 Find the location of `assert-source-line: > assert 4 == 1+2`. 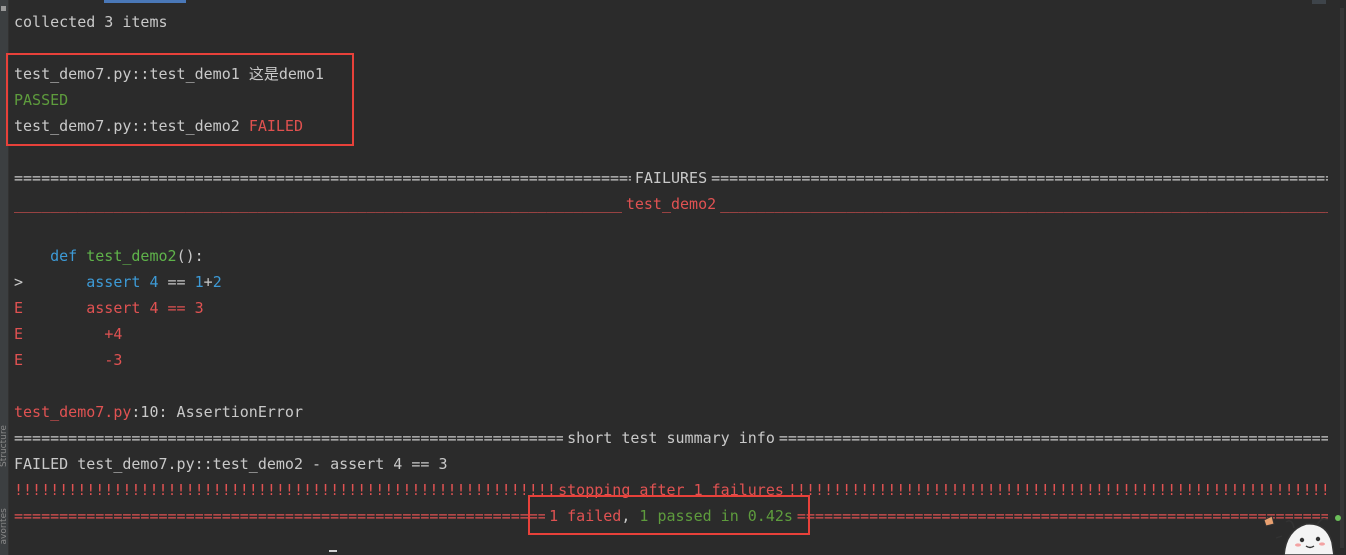

assert-source-line: > assert 4 == 1+2 is located at coordinates (671, 282).